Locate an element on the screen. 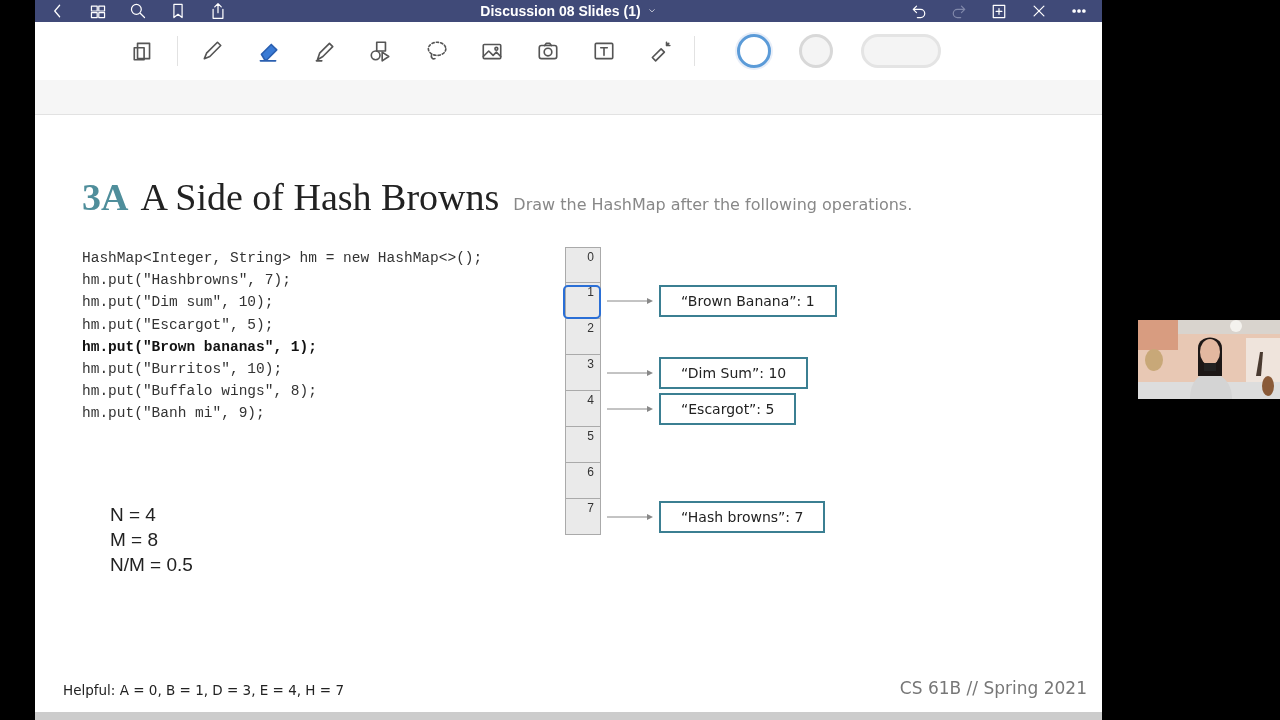 The image size is (1280, 720). code-line: hm.put("Buffalo wings", 8); is located at coordinates (199, 392).